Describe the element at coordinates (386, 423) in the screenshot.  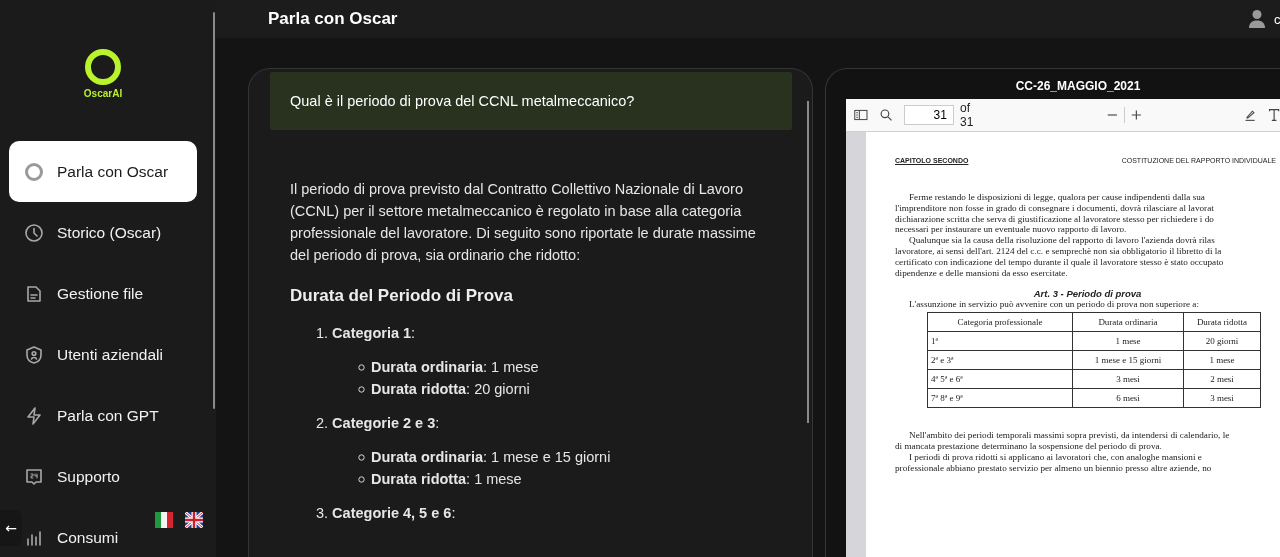
I see `category-title: Categorie 2 e 3:` at that location.